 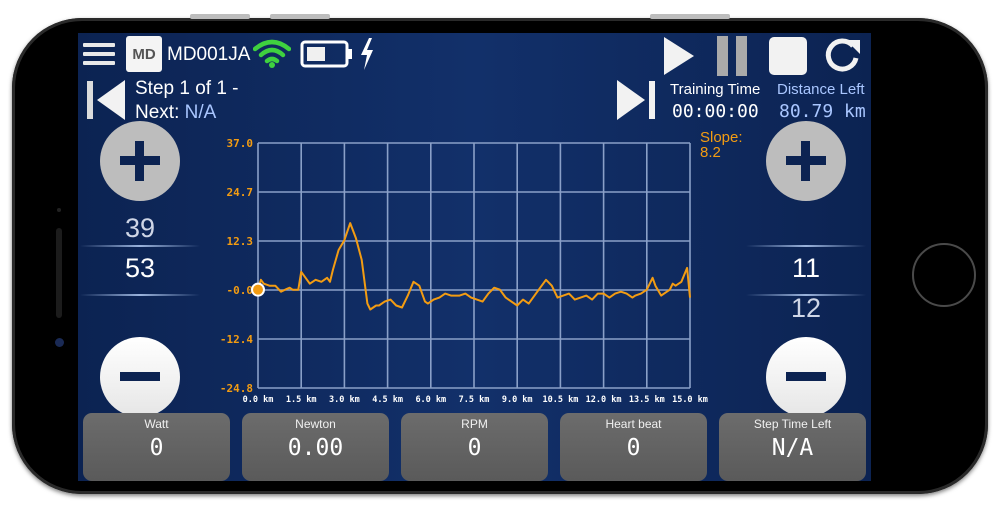 I want to click on x-tick-label: 10.5 km, so click(x=560, y=400).